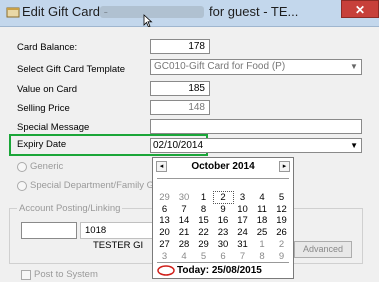 The height and width of the screenshot is (282, 379). Describe the element at coordinates (22, 186) in the screenshot. I see `special-department-radio` at that location.